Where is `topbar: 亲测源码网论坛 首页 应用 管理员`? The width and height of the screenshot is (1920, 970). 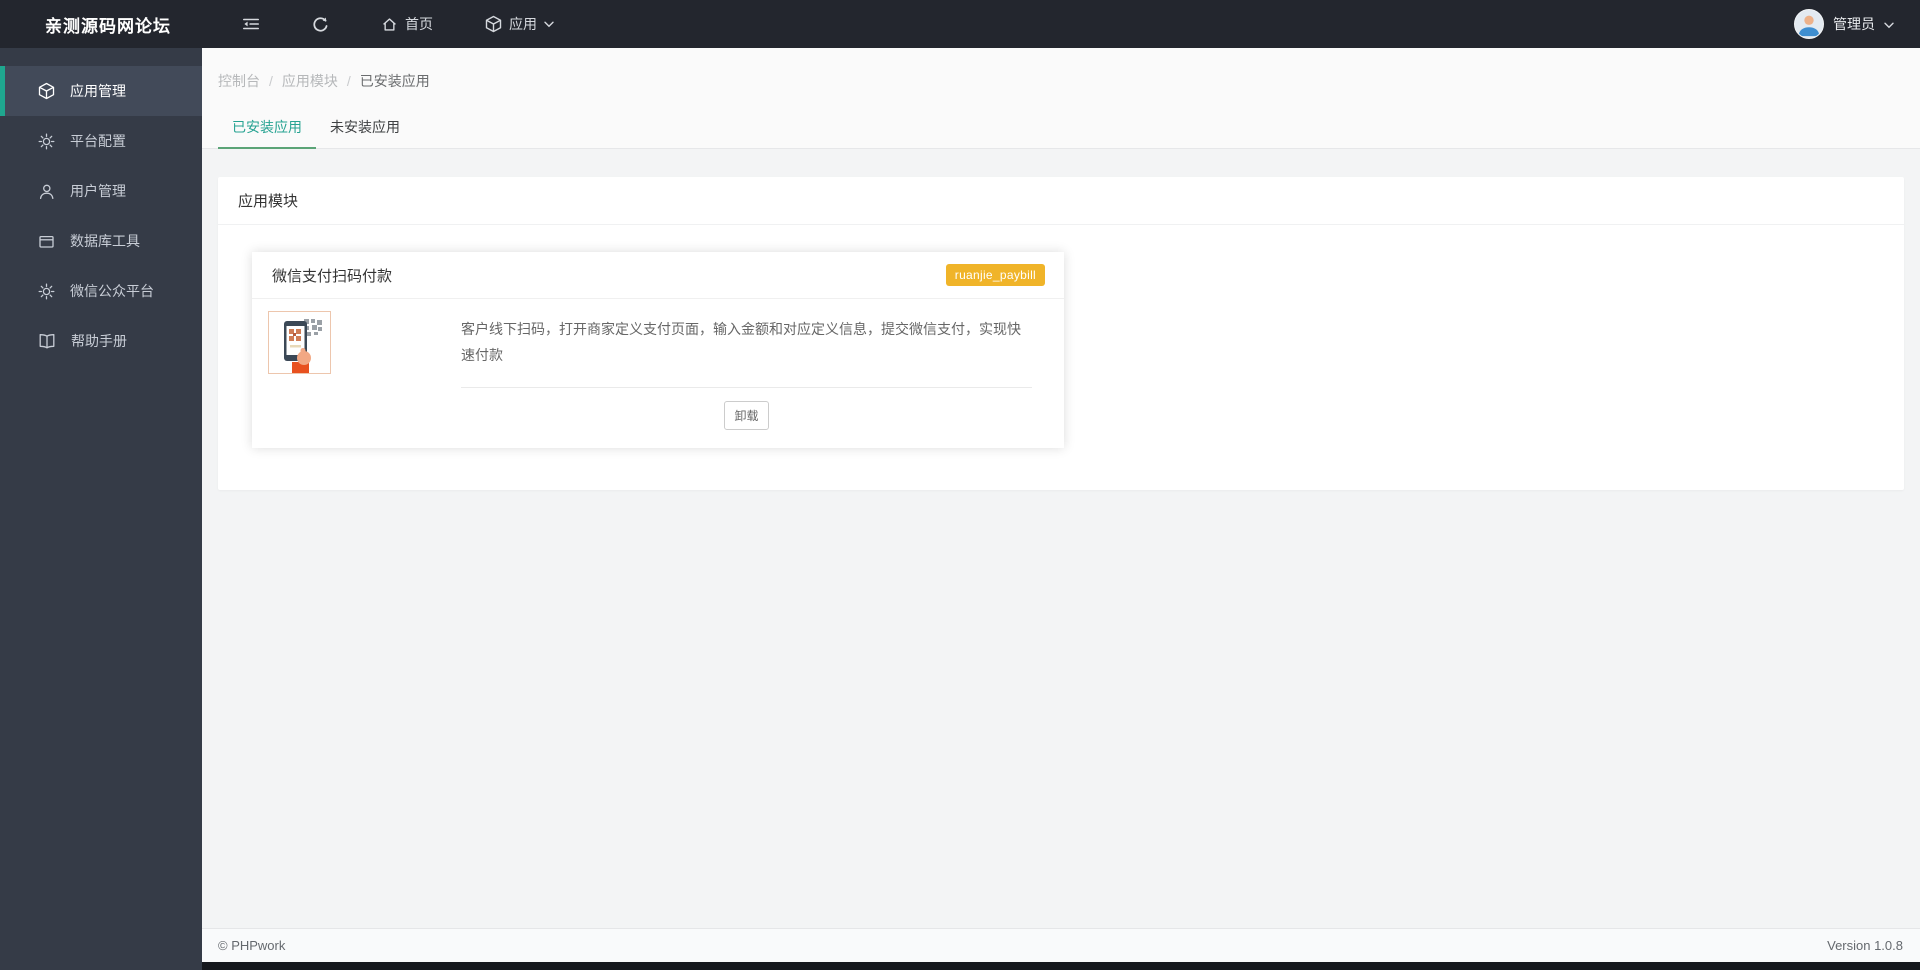 topbar: 亲测源码网论坛 首页 应用 管理员 is located at coordinates (960, 24).